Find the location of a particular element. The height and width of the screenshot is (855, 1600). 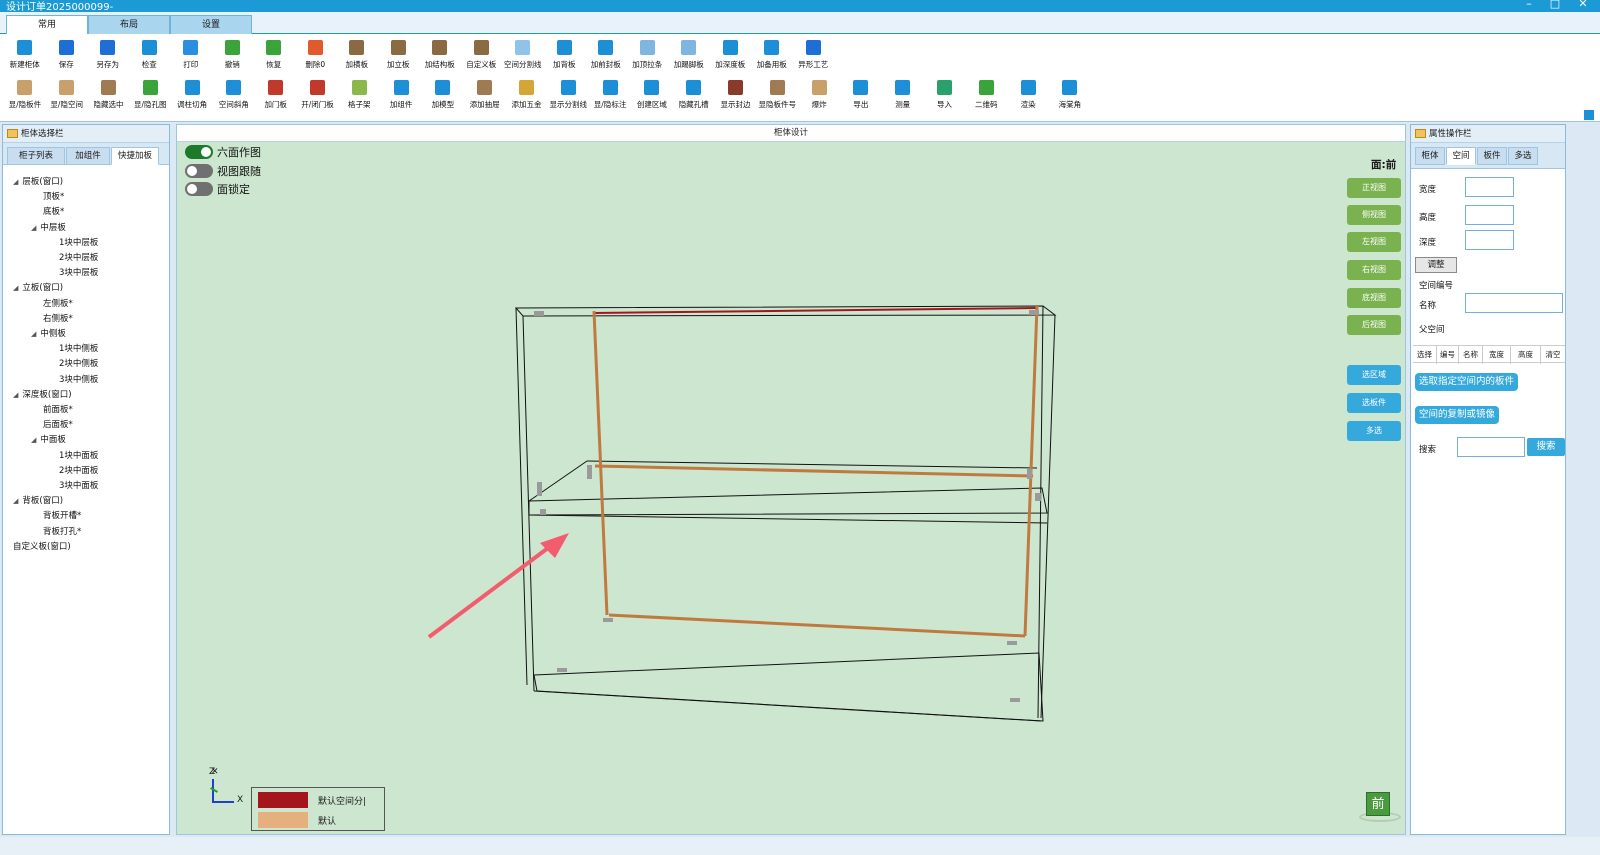

col-height: 高度 is located at coordinates (1526, 355).